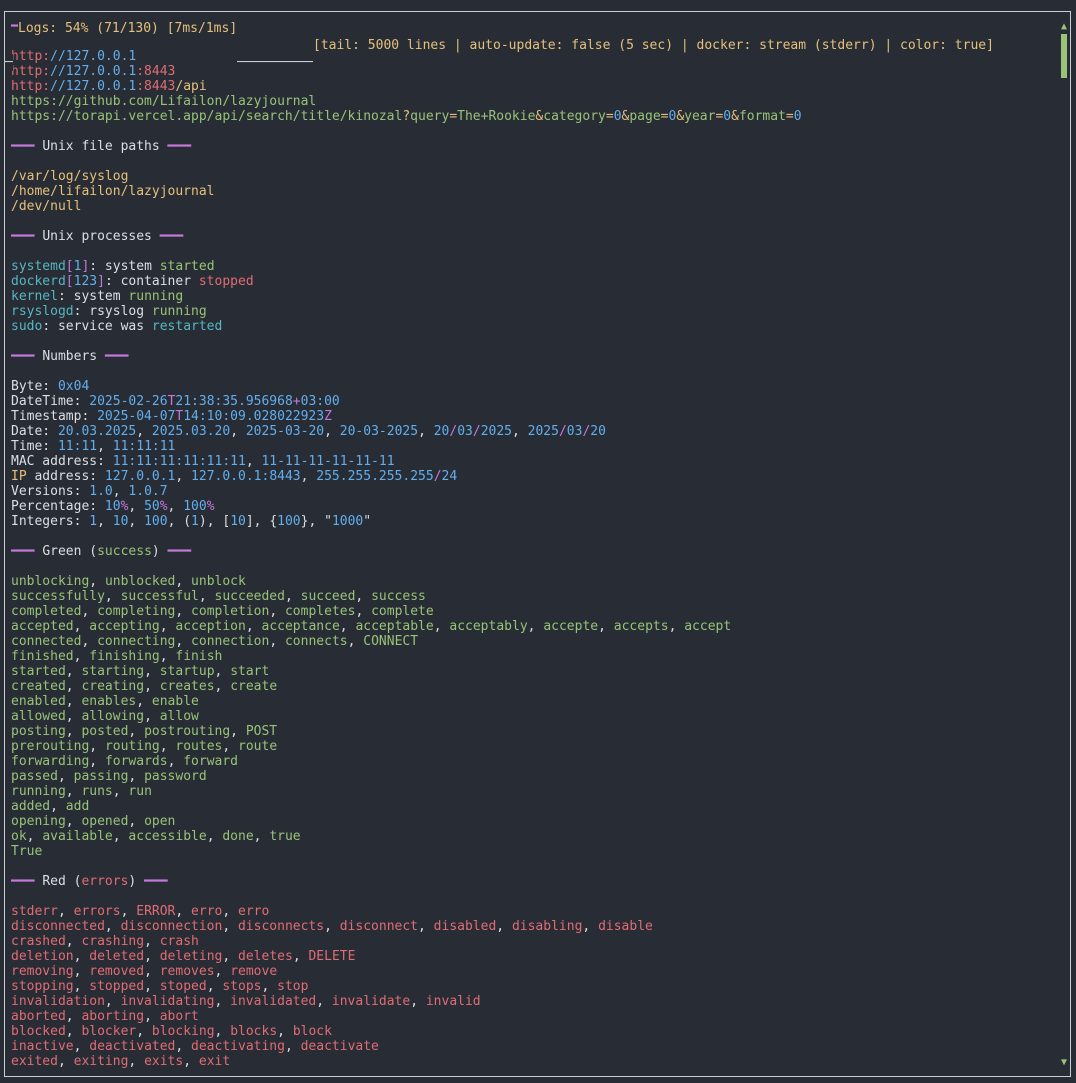  I want to click on log-line: opening, opened, open, so click(531, 821).